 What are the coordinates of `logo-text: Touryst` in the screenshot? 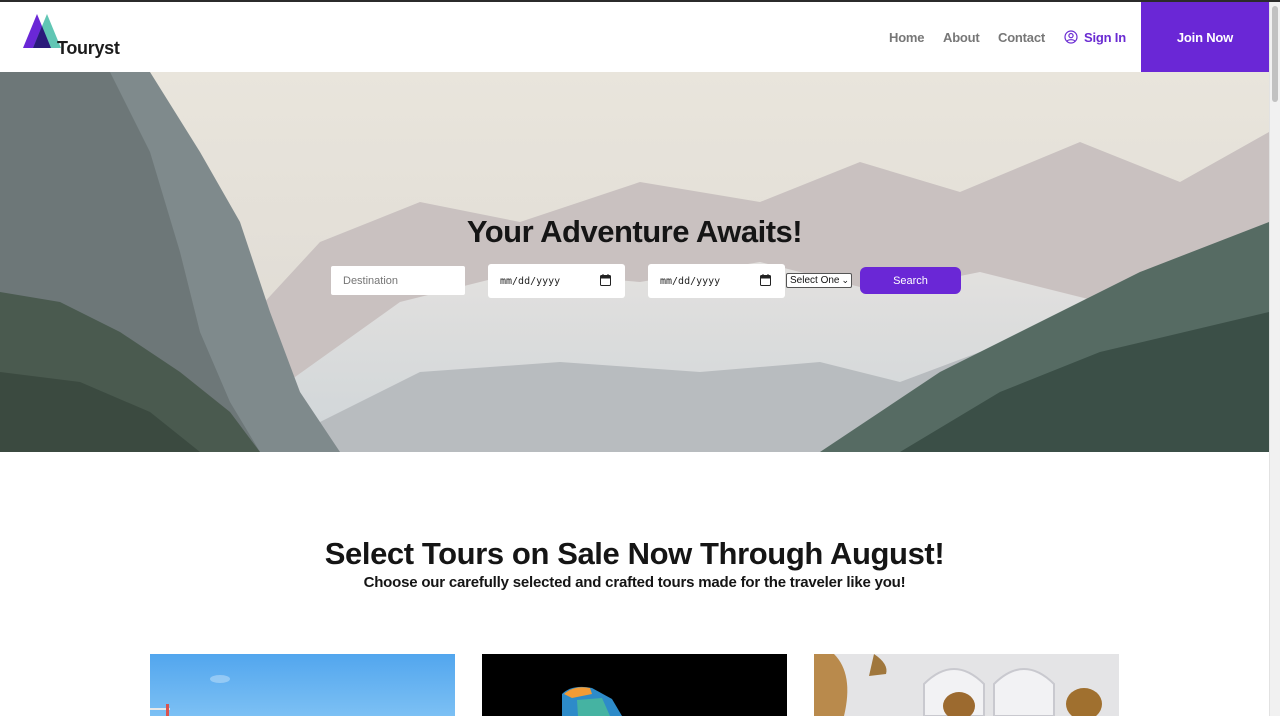 It's located at (88, 48).